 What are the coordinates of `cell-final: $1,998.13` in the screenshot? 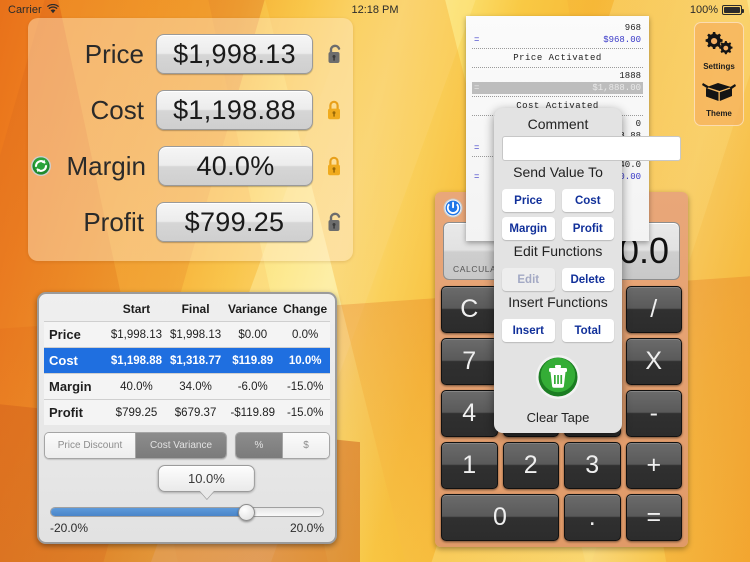 It's located at (196, 334).